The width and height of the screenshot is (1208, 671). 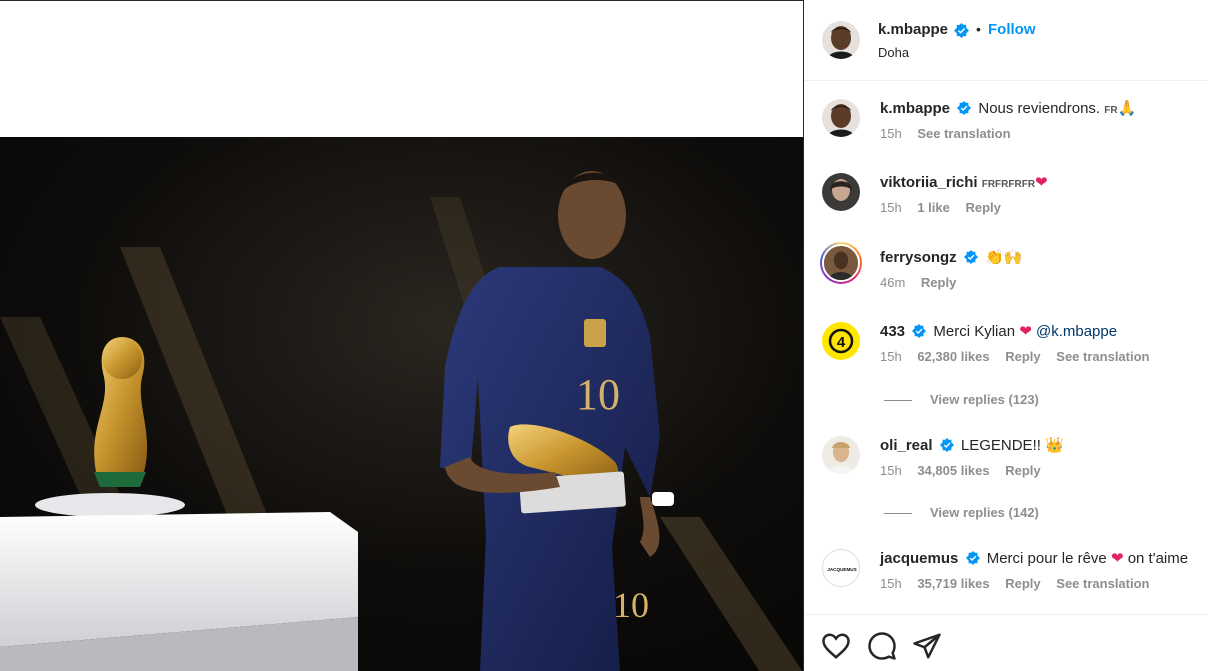 I want to click on comment-username: 433, so click(x=892, y=331).